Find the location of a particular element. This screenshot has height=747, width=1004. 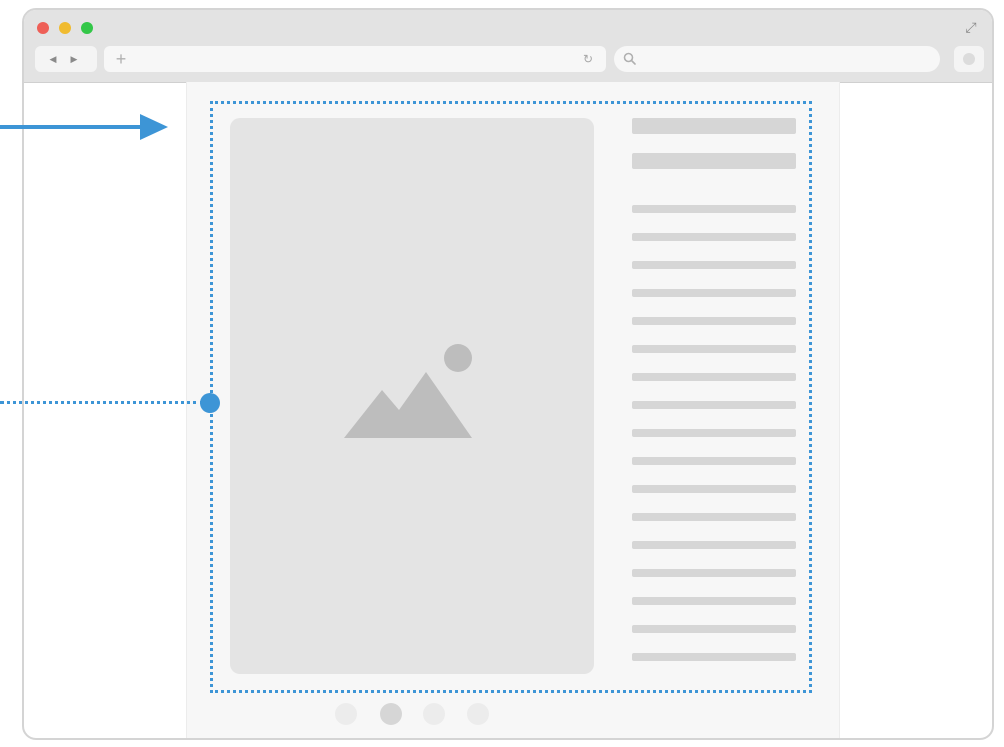

navigation-buttons: ◀ ▶ is located at coordinates (66, 59).